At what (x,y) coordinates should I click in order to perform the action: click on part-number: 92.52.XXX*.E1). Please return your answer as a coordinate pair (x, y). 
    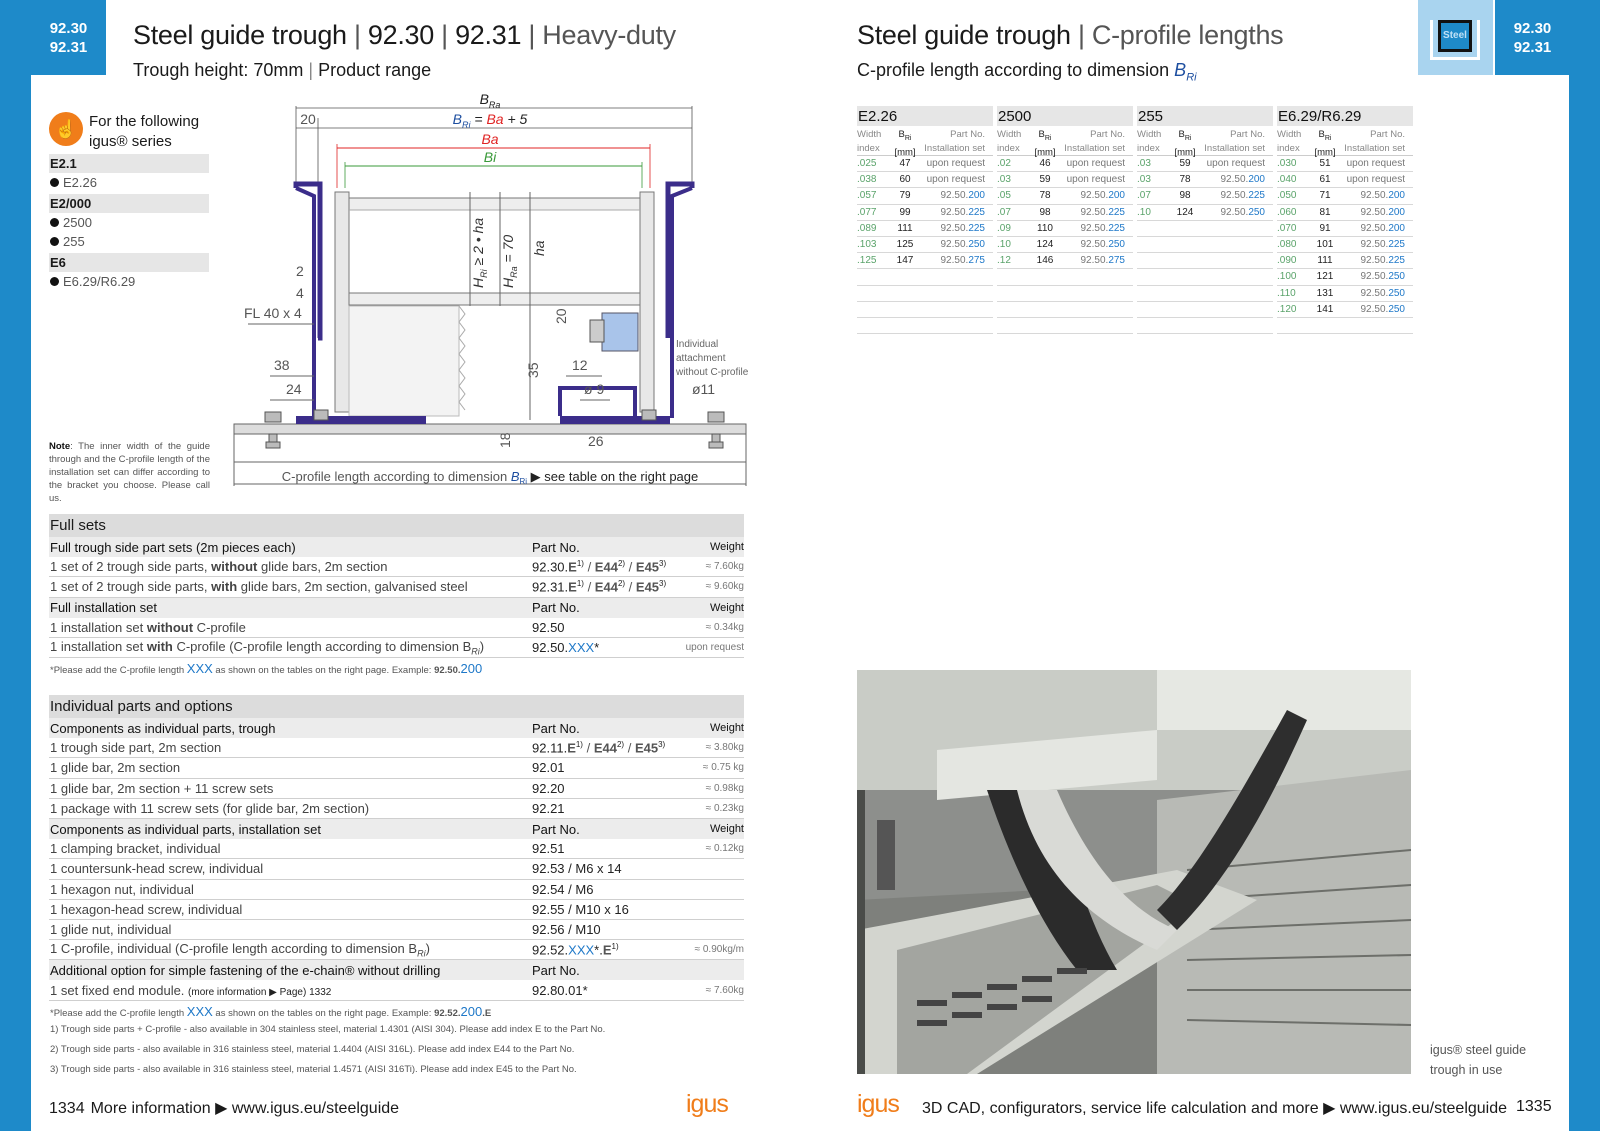
    Looking at the image, I should click on (607, 949).